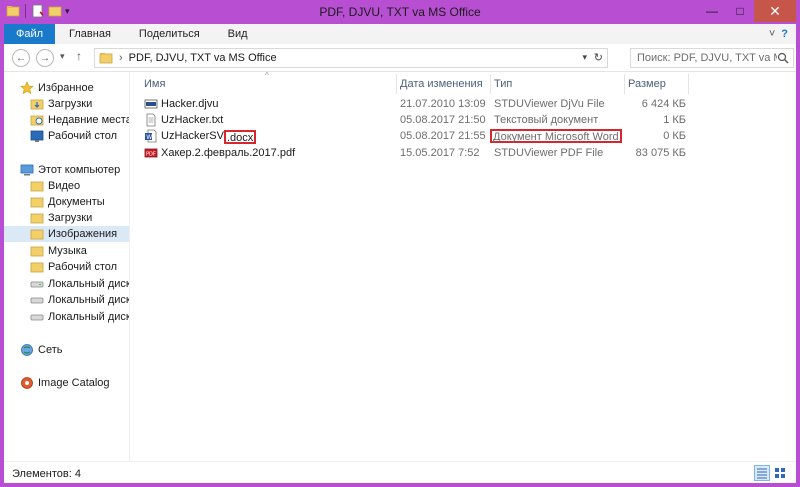 This screenshot has width=800, height=487. I want to click on search-icon, so click(783, 58).